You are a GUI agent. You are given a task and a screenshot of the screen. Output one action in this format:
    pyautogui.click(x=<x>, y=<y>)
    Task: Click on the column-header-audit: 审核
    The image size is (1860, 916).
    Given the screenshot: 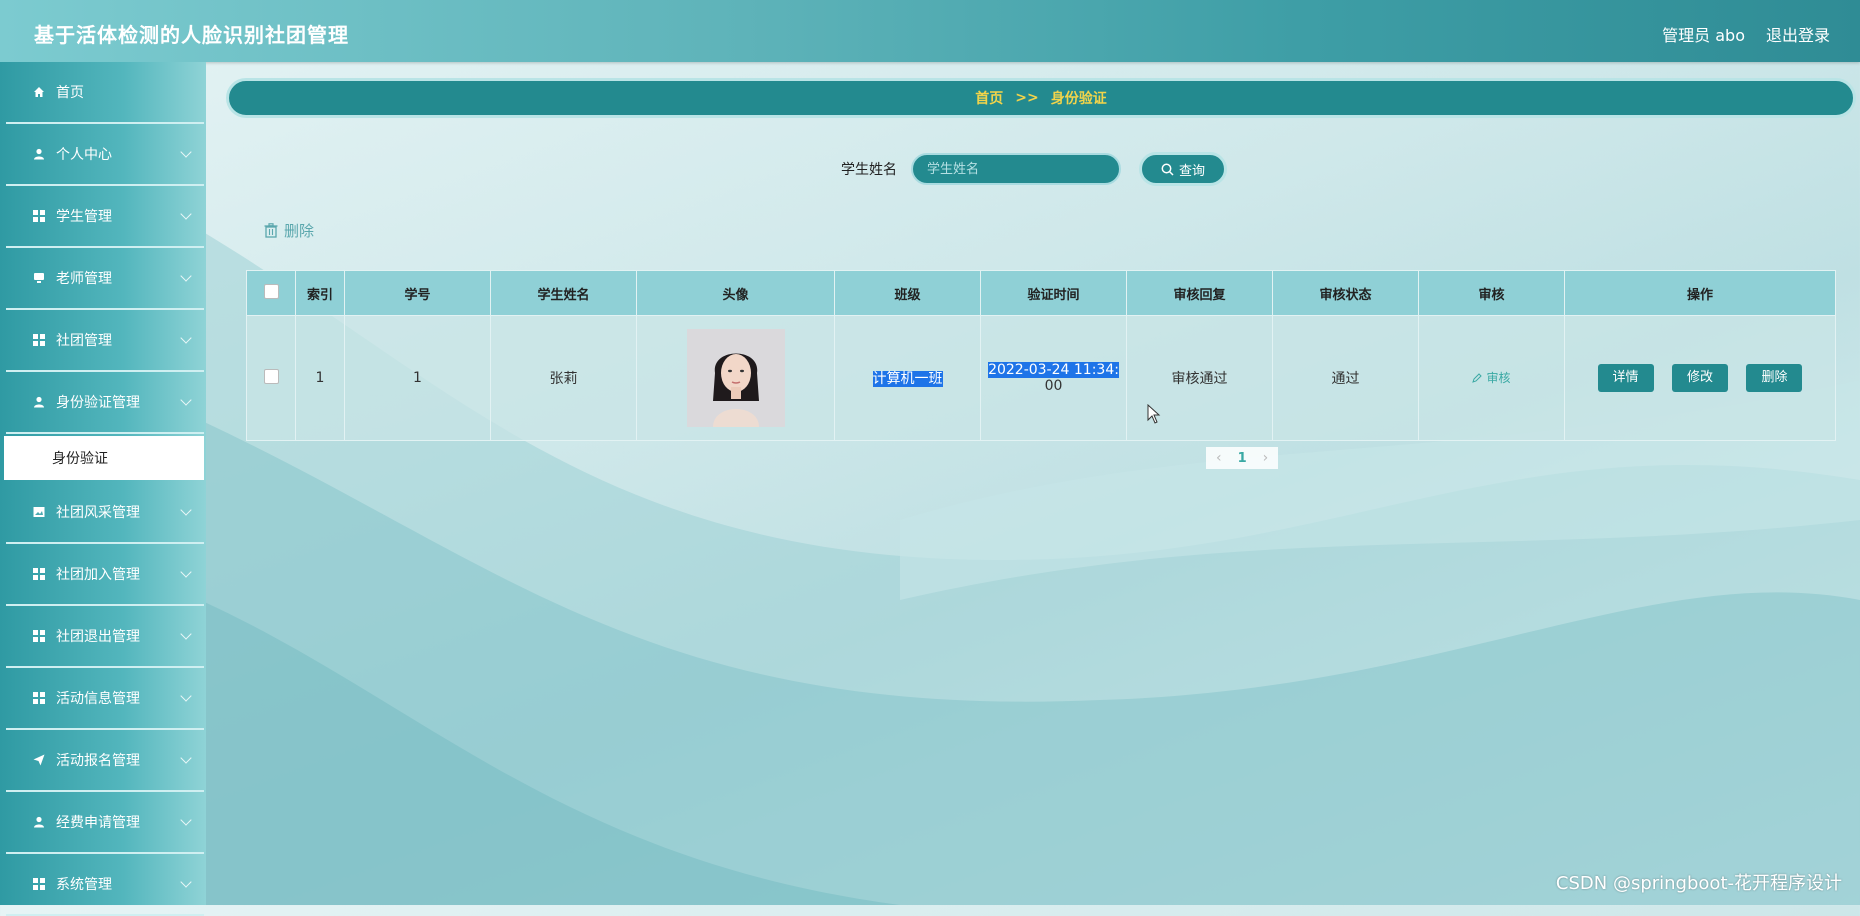 What is the action you would take?
    pyautogui.click(x=1491, y=293)
    